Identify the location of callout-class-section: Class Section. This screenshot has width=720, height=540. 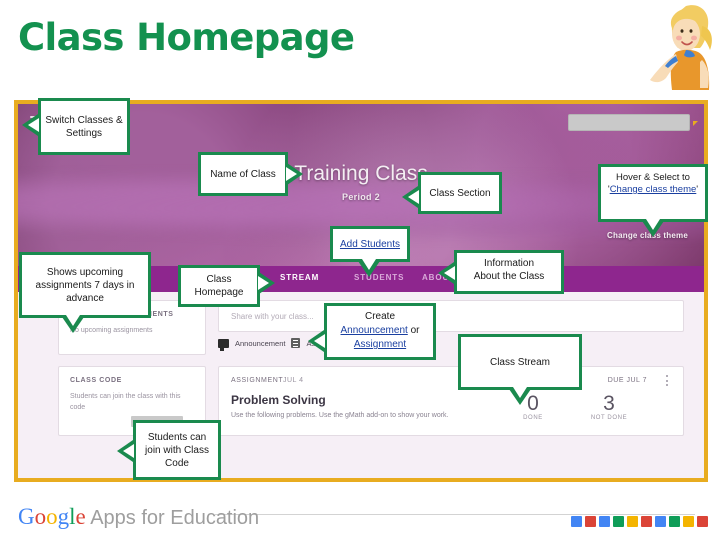
(460, 193).